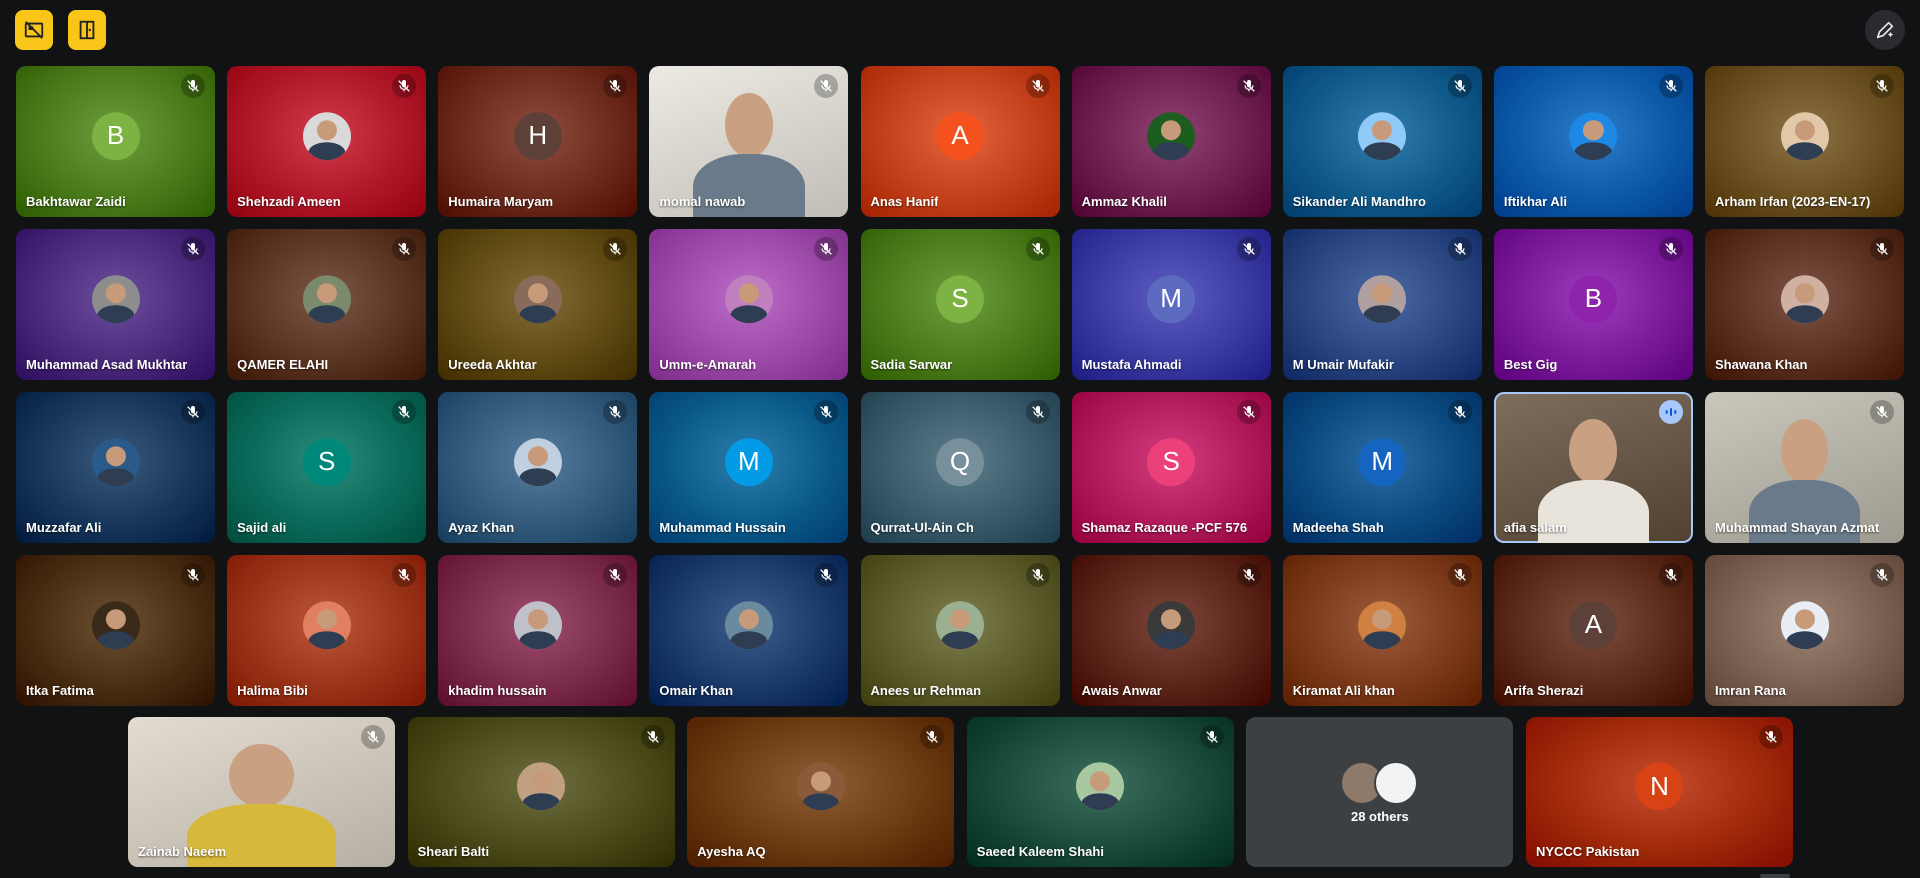 Image resolution: width=1920 pixels, height=878 pixels. I want to click on participant-tile: Ammaz Khalil, so click(1171, 141).